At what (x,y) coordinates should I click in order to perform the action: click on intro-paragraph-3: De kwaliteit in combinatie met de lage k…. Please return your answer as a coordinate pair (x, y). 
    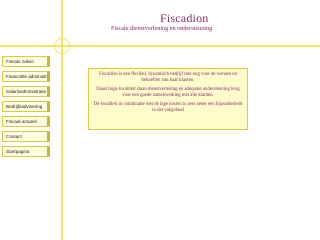
    Looking at the image, I should click on (168, 107).